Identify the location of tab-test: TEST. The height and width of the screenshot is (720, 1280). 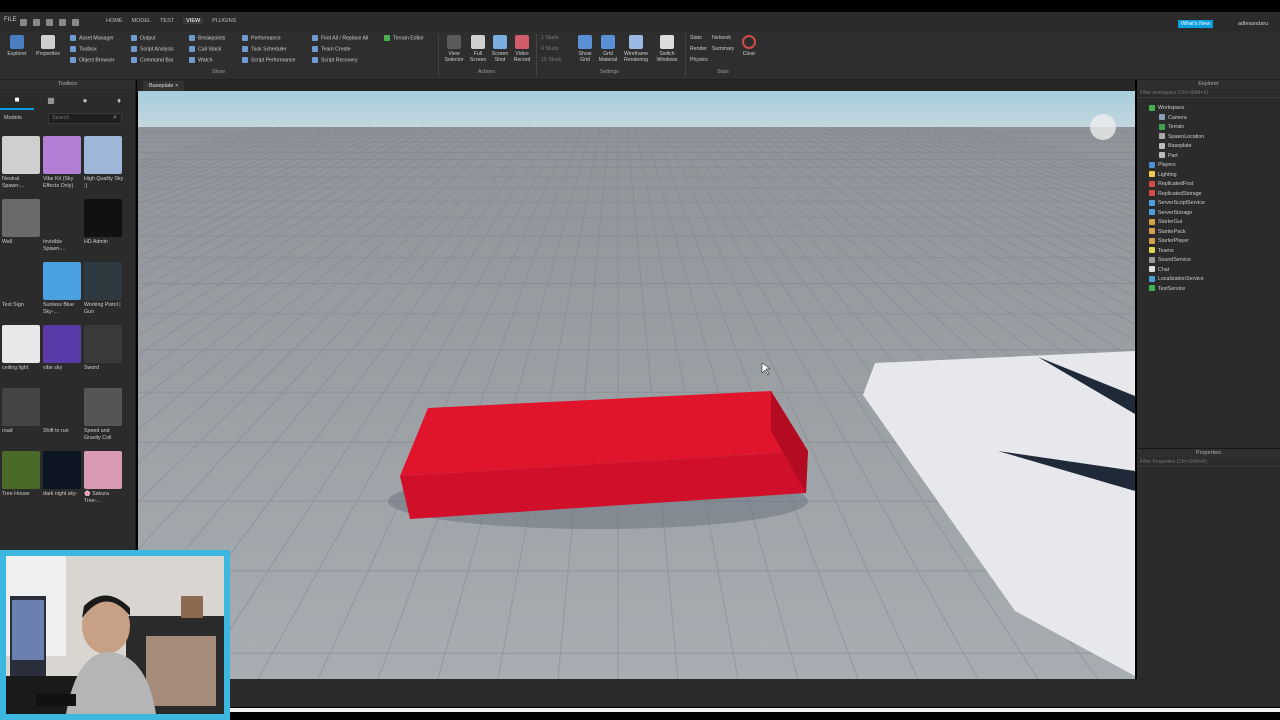
(167, 21).